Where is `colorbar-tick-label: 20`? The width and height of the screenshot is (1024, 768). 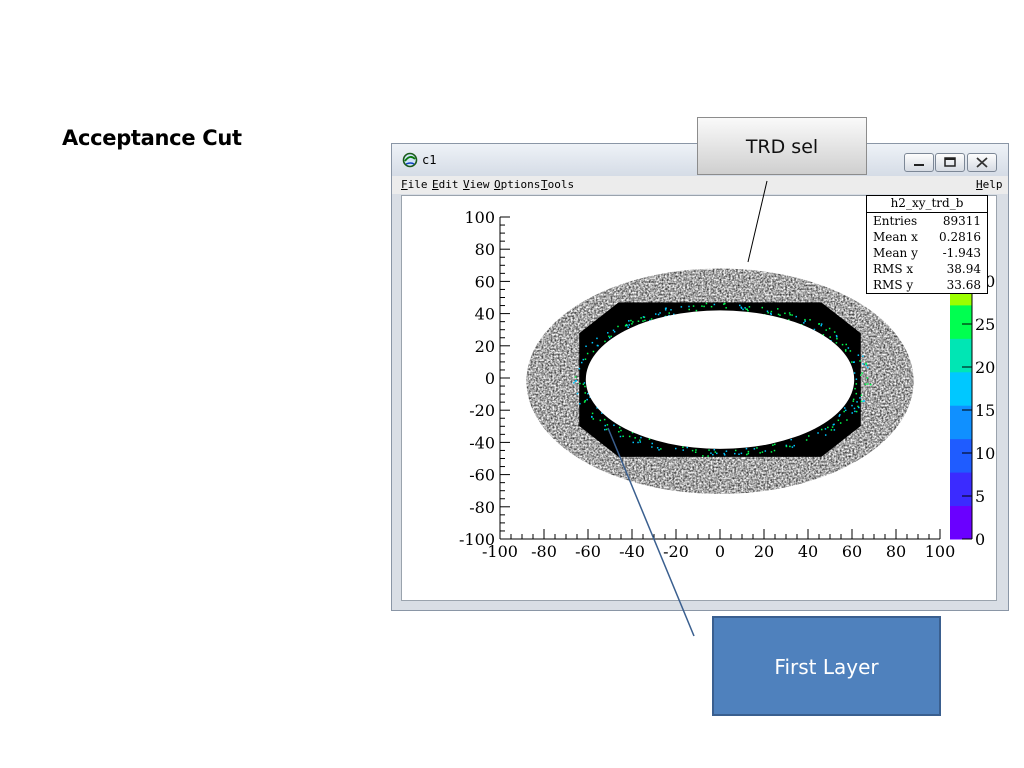
colorbar-tick-label: 20 is located at coordinates (985, 367).